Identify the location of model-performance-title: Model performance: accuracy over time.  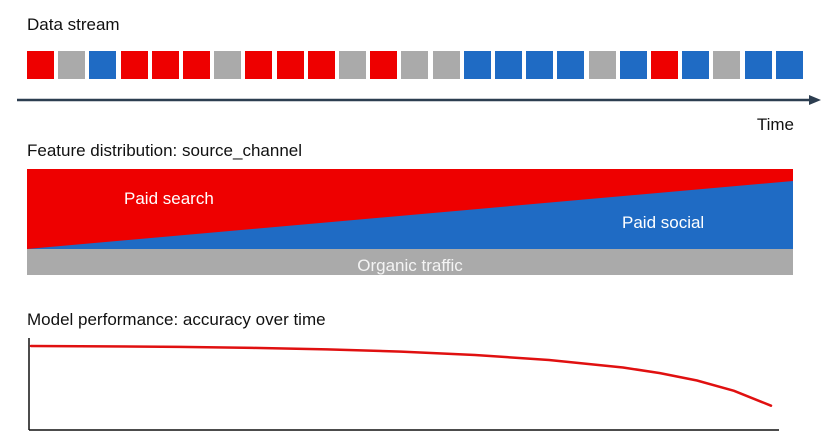
(176, 320).